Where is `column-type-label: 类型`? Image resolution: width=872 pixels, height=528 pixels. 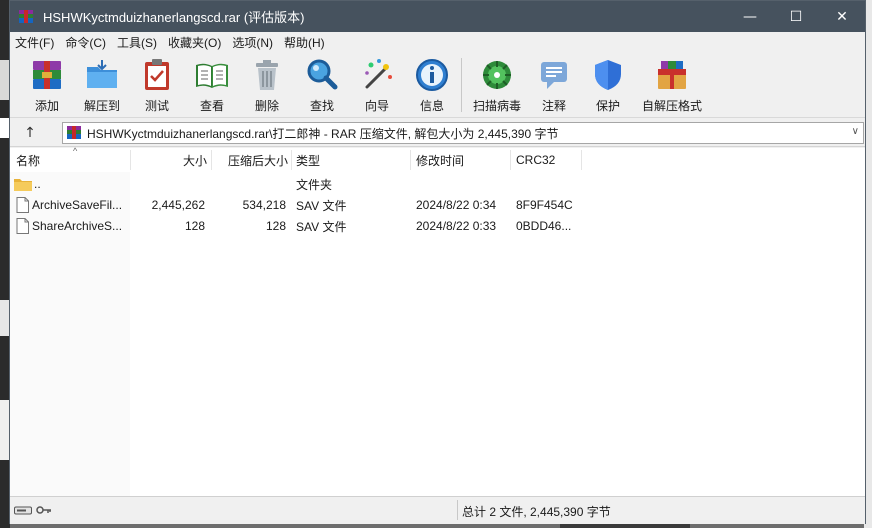 column-type-label: 类型 is located at coordinates (308, 160).